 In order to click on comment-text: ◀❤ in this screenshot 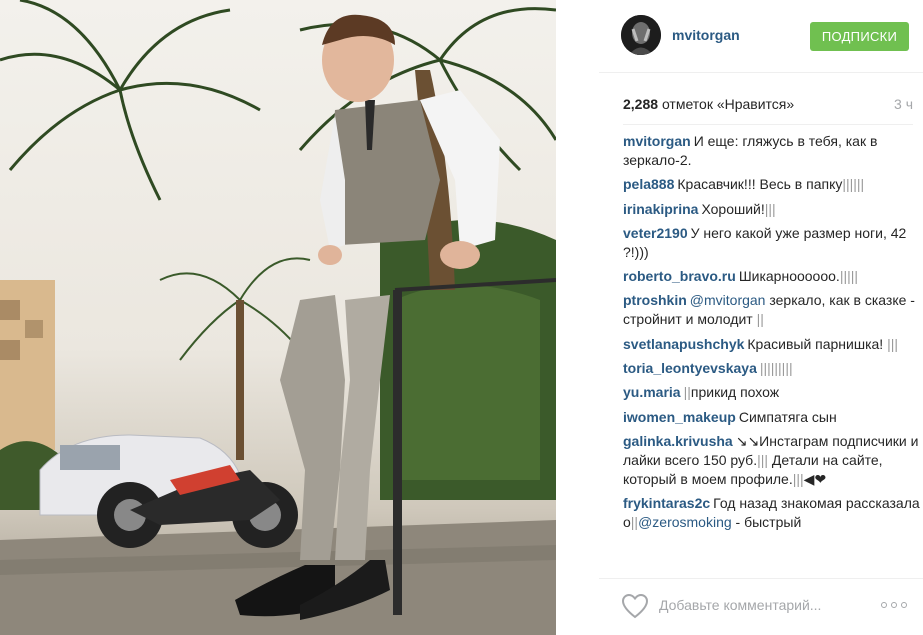, I will do `click(815, 478)`.